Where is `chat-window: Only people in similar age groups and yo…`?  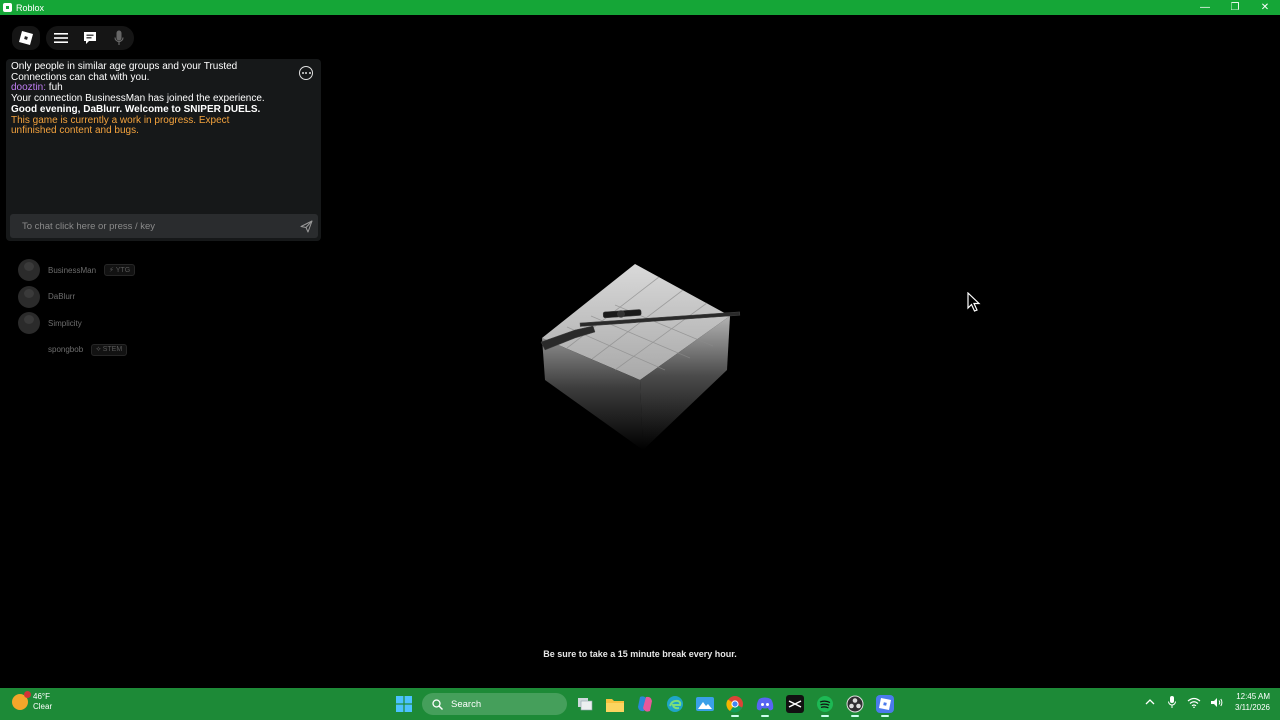 chat-window: Only people in similar age groups and yo… is located at coordinates (163, 150).